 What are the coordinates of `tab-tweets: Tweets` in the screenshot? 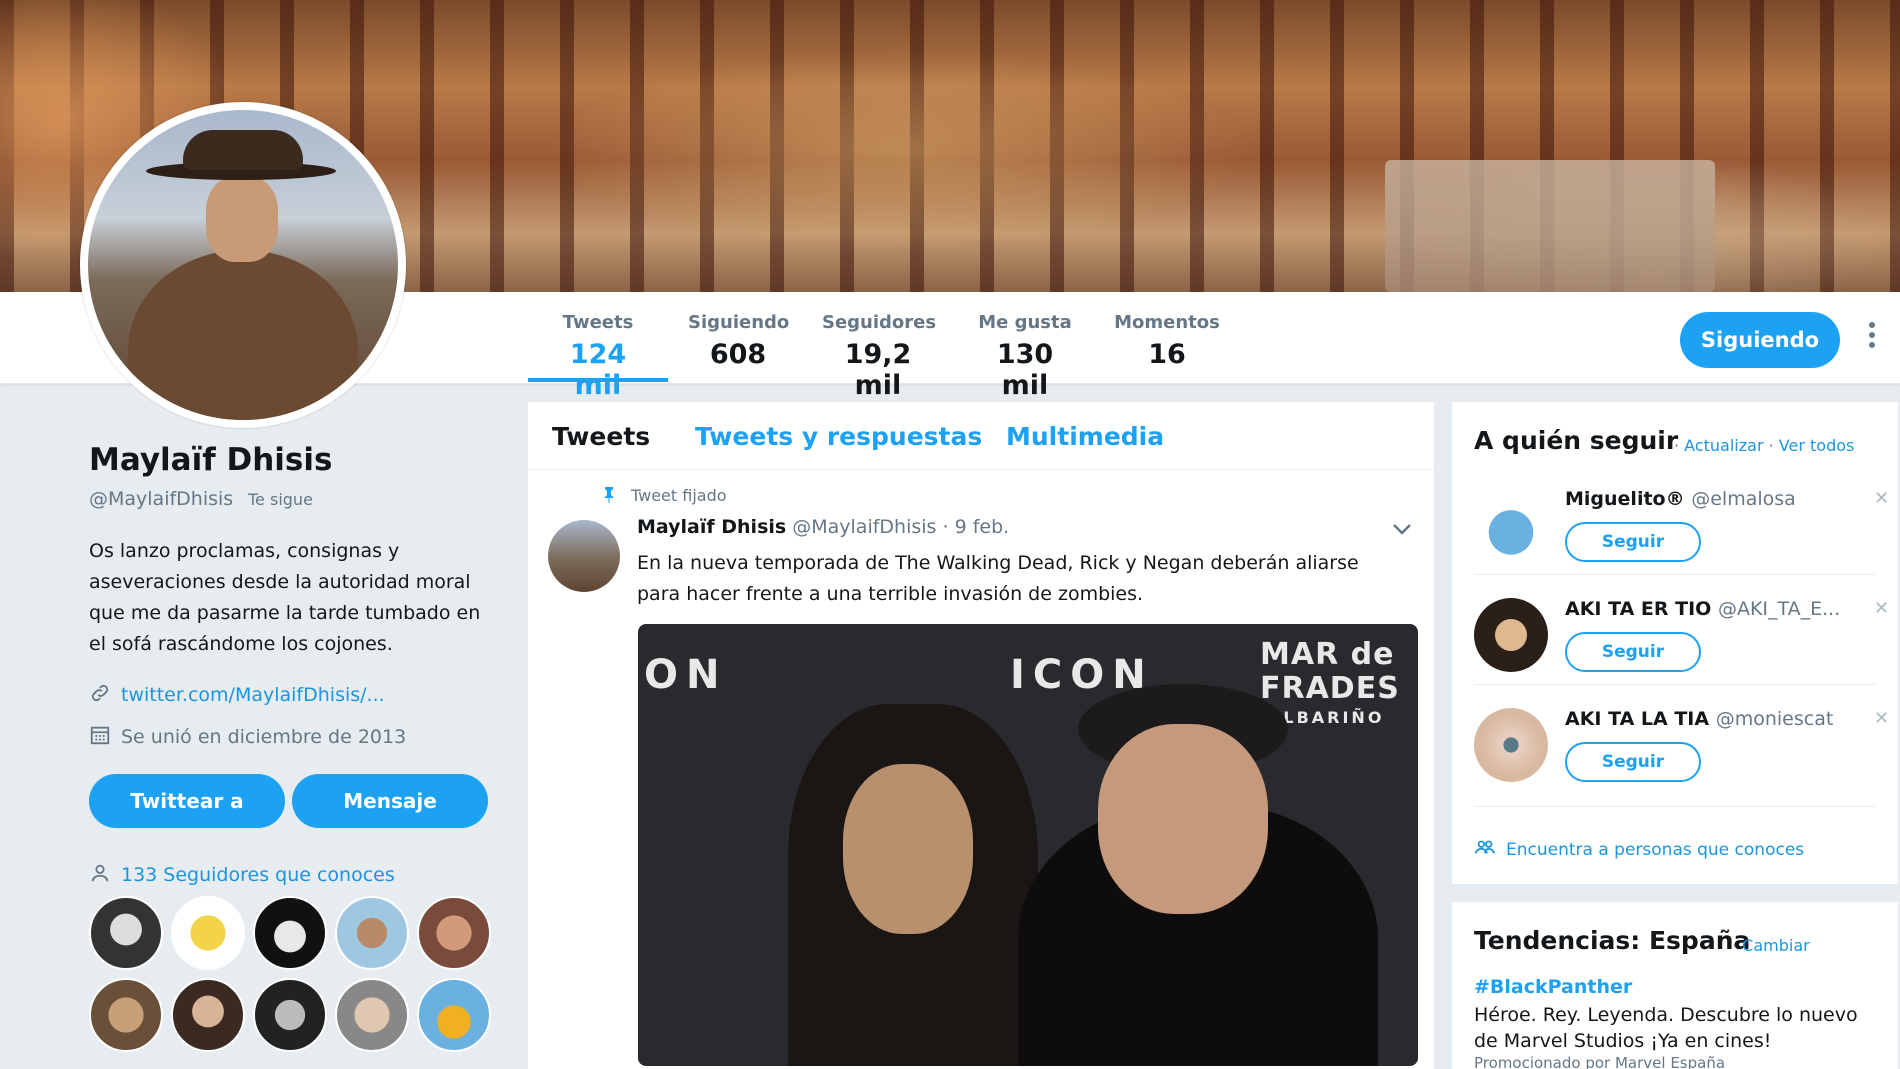 It's located at (601, 436).